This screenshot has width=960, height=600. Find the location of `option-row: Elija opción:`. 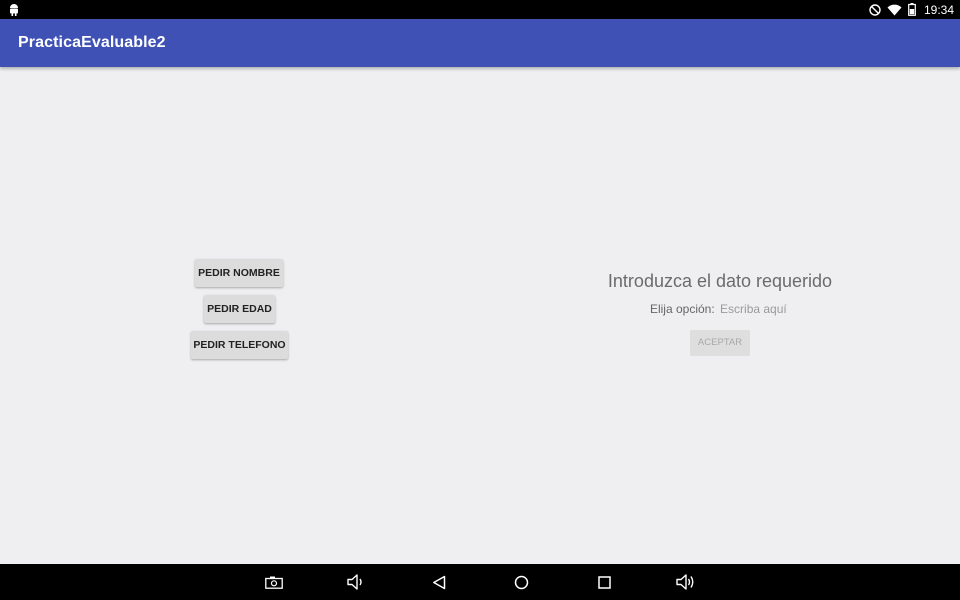

option-row: Elija opción: is located at coordinates (720, 309).